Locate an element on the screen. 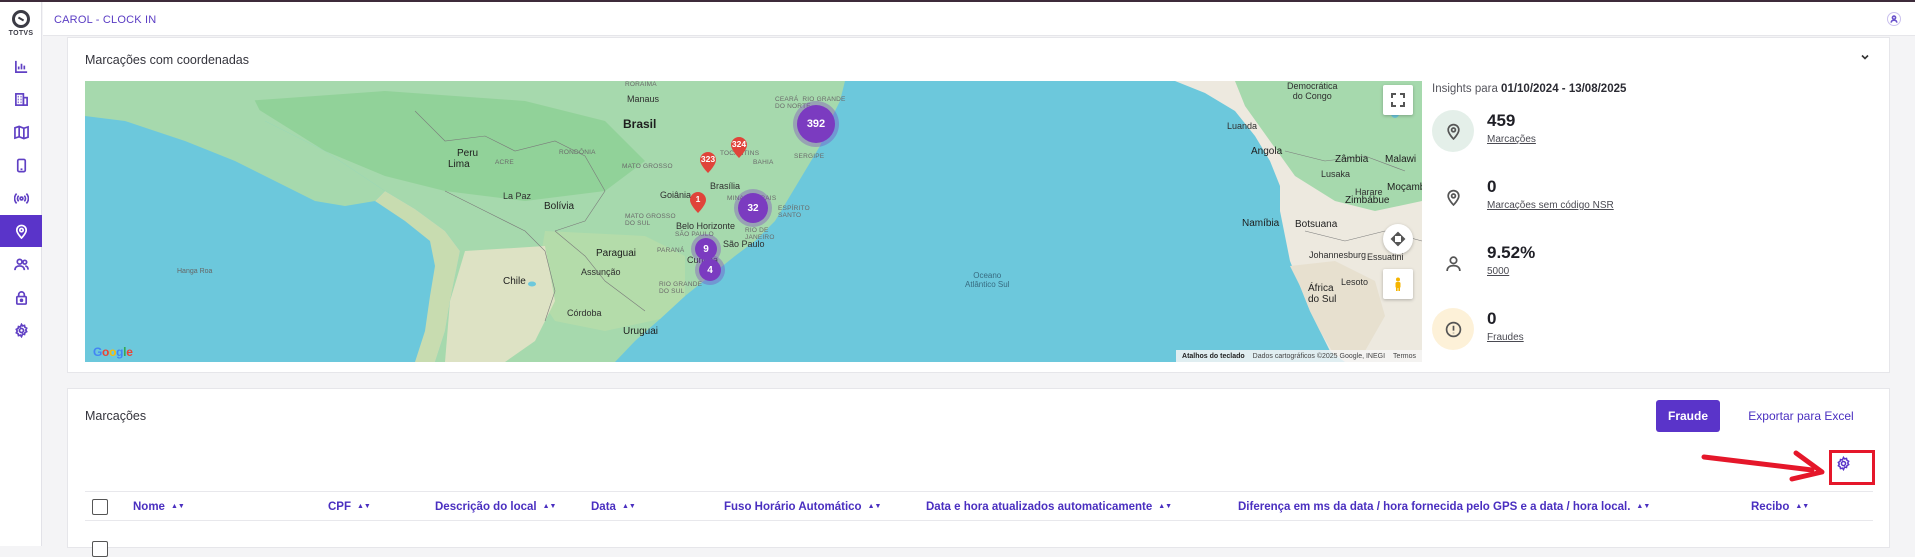 The image size is (1915, 557). column-label: Data is located at coordinates (603, 507).